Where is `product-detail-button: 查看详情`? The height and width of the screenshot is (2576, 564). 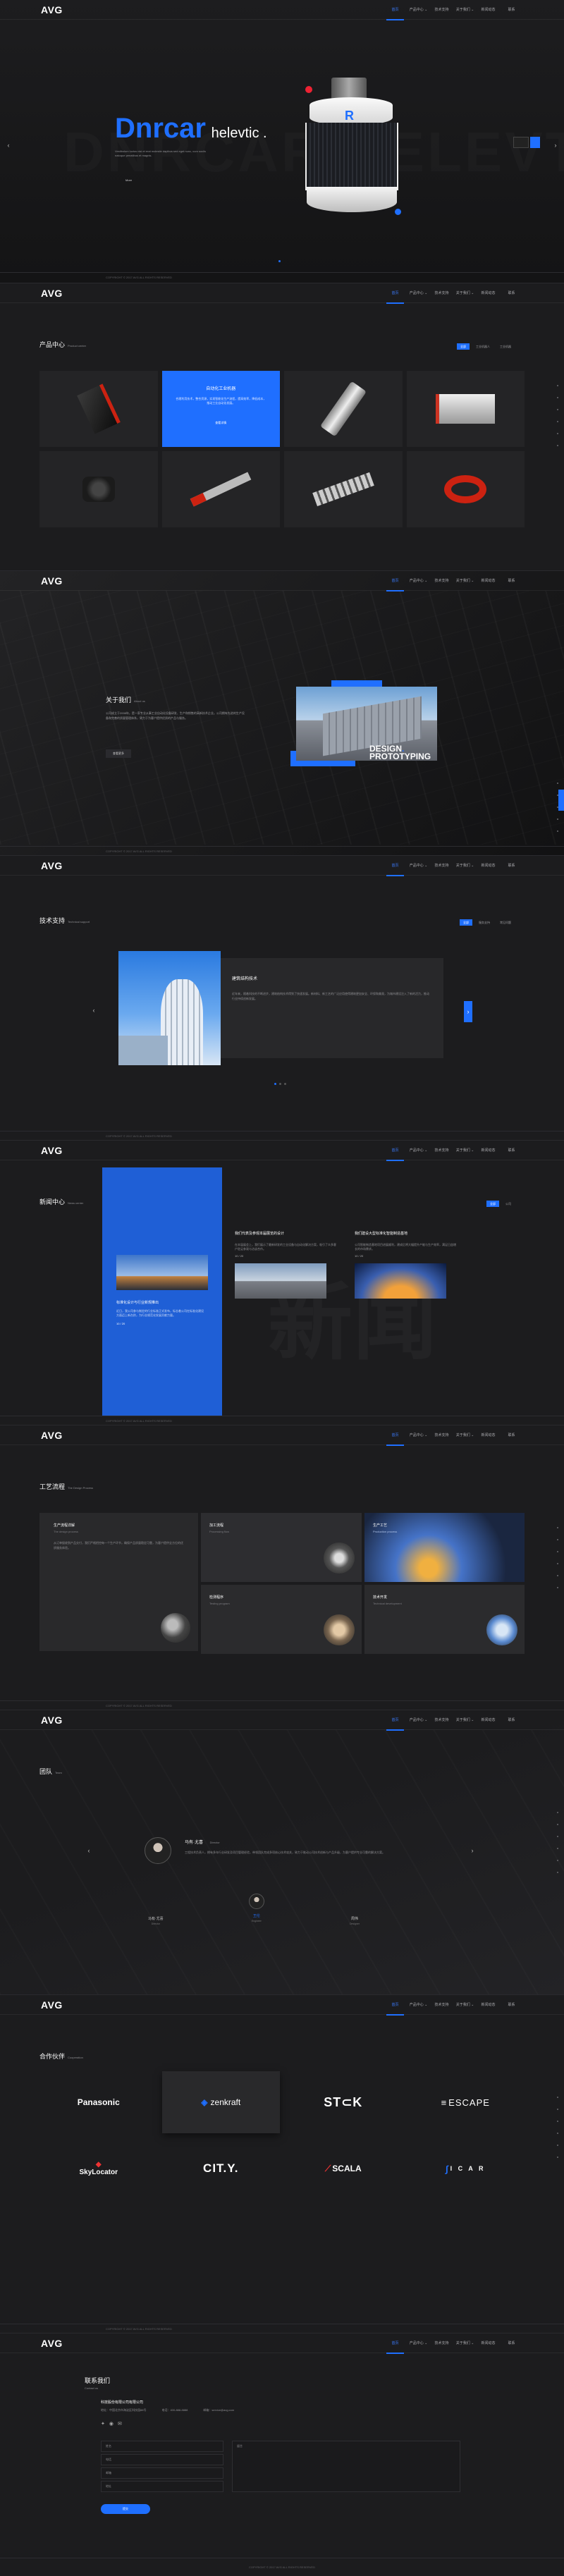 product-detail-button: 查看详情 is located at coordinates (220, 423).